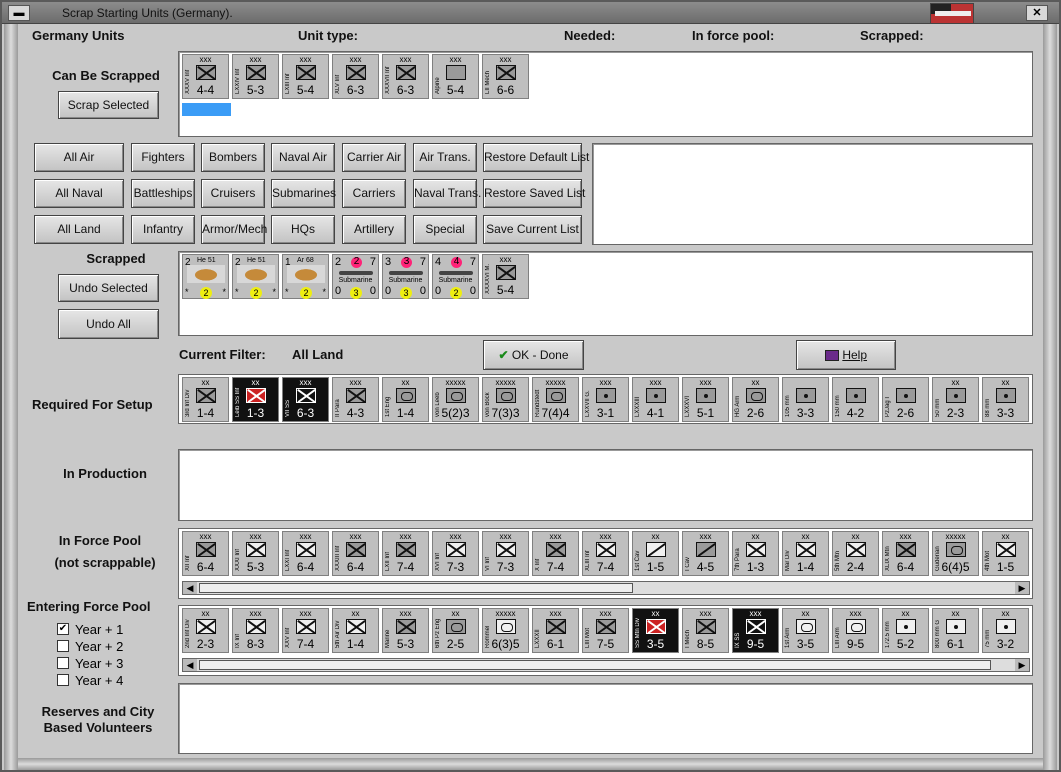 Image resolution: width=1061 pixels, height=772 pixels. What do you see at coordinates (355, 630) in the screenshot?
I see `unit-counter: xx 5th Air Div 1-4` at bounding box center [355, 630].